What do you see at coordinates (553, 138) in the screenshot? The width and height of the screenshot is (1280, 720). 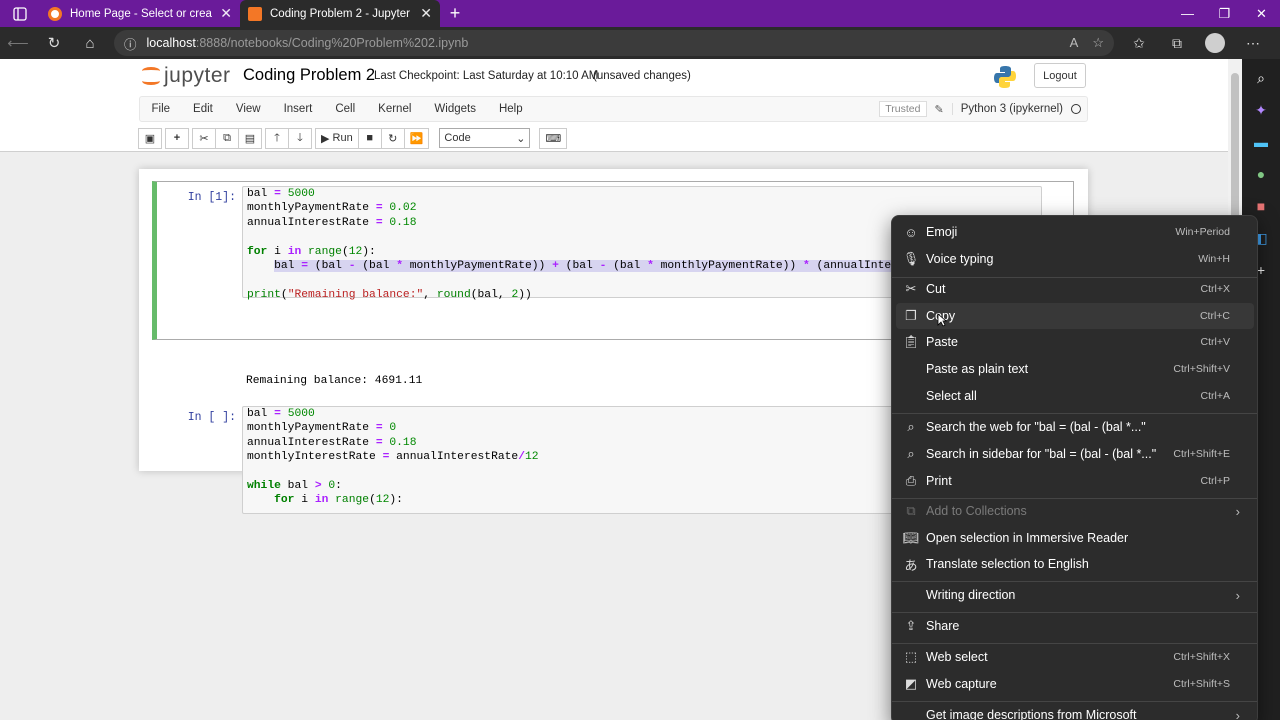 I see `keyboard-icon: ⌨` at bounding box center [553, 138].